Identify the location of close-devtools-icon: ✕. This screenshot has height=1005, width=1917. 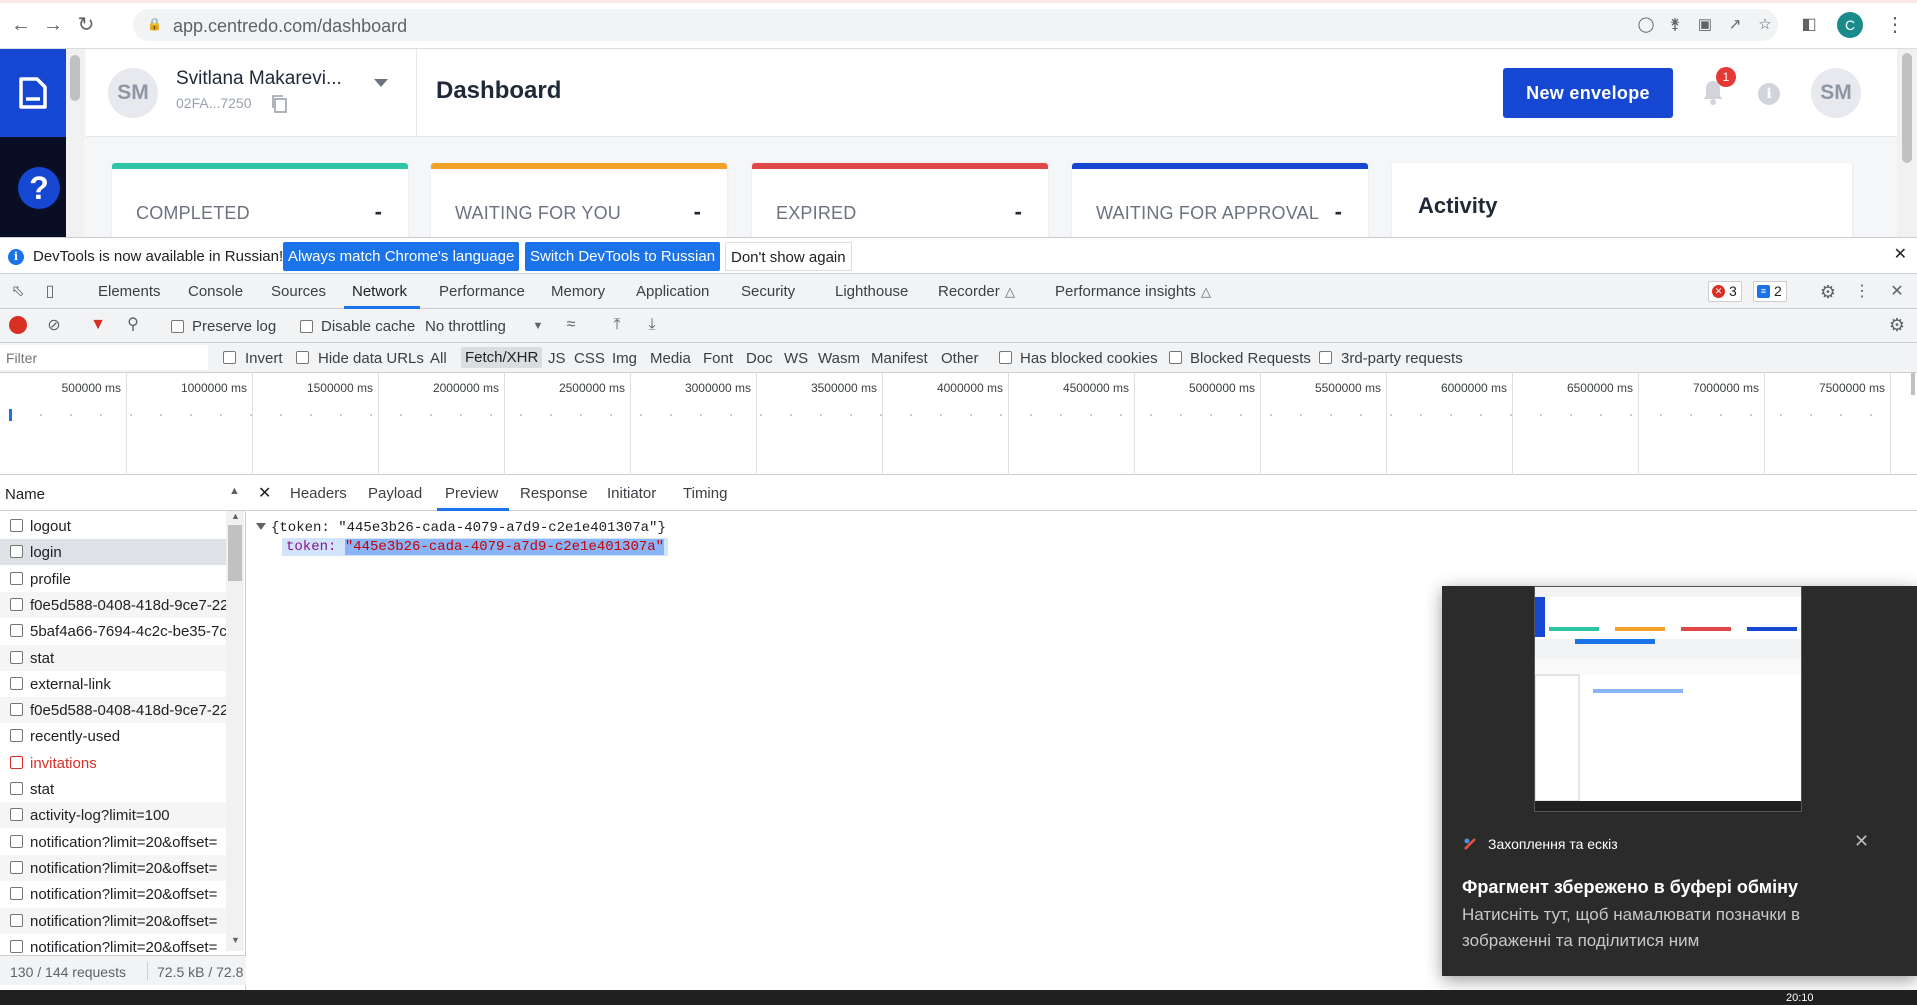
(1897, 292).